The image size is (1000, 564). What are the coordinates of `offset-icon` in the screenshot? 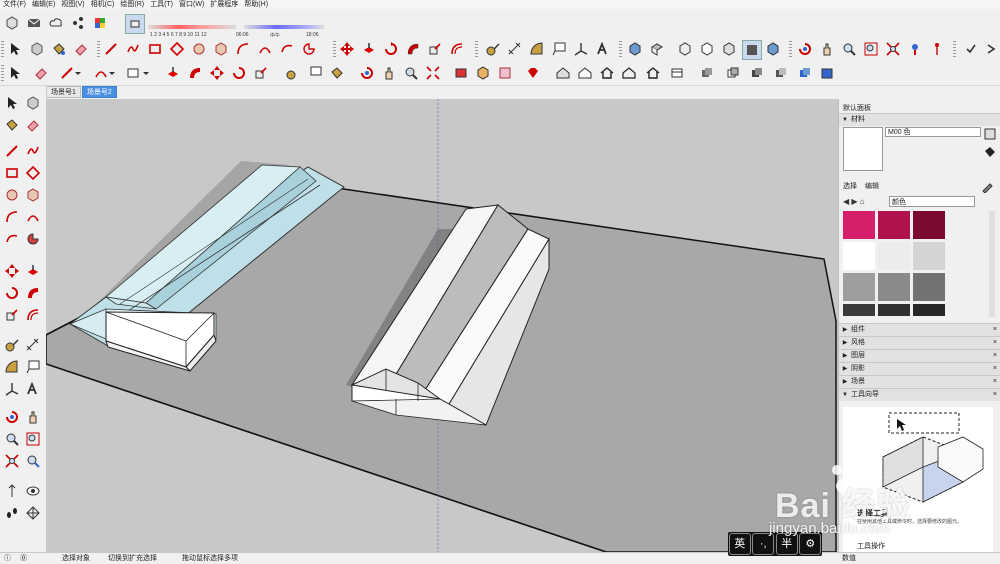 It's located at (457, 49).